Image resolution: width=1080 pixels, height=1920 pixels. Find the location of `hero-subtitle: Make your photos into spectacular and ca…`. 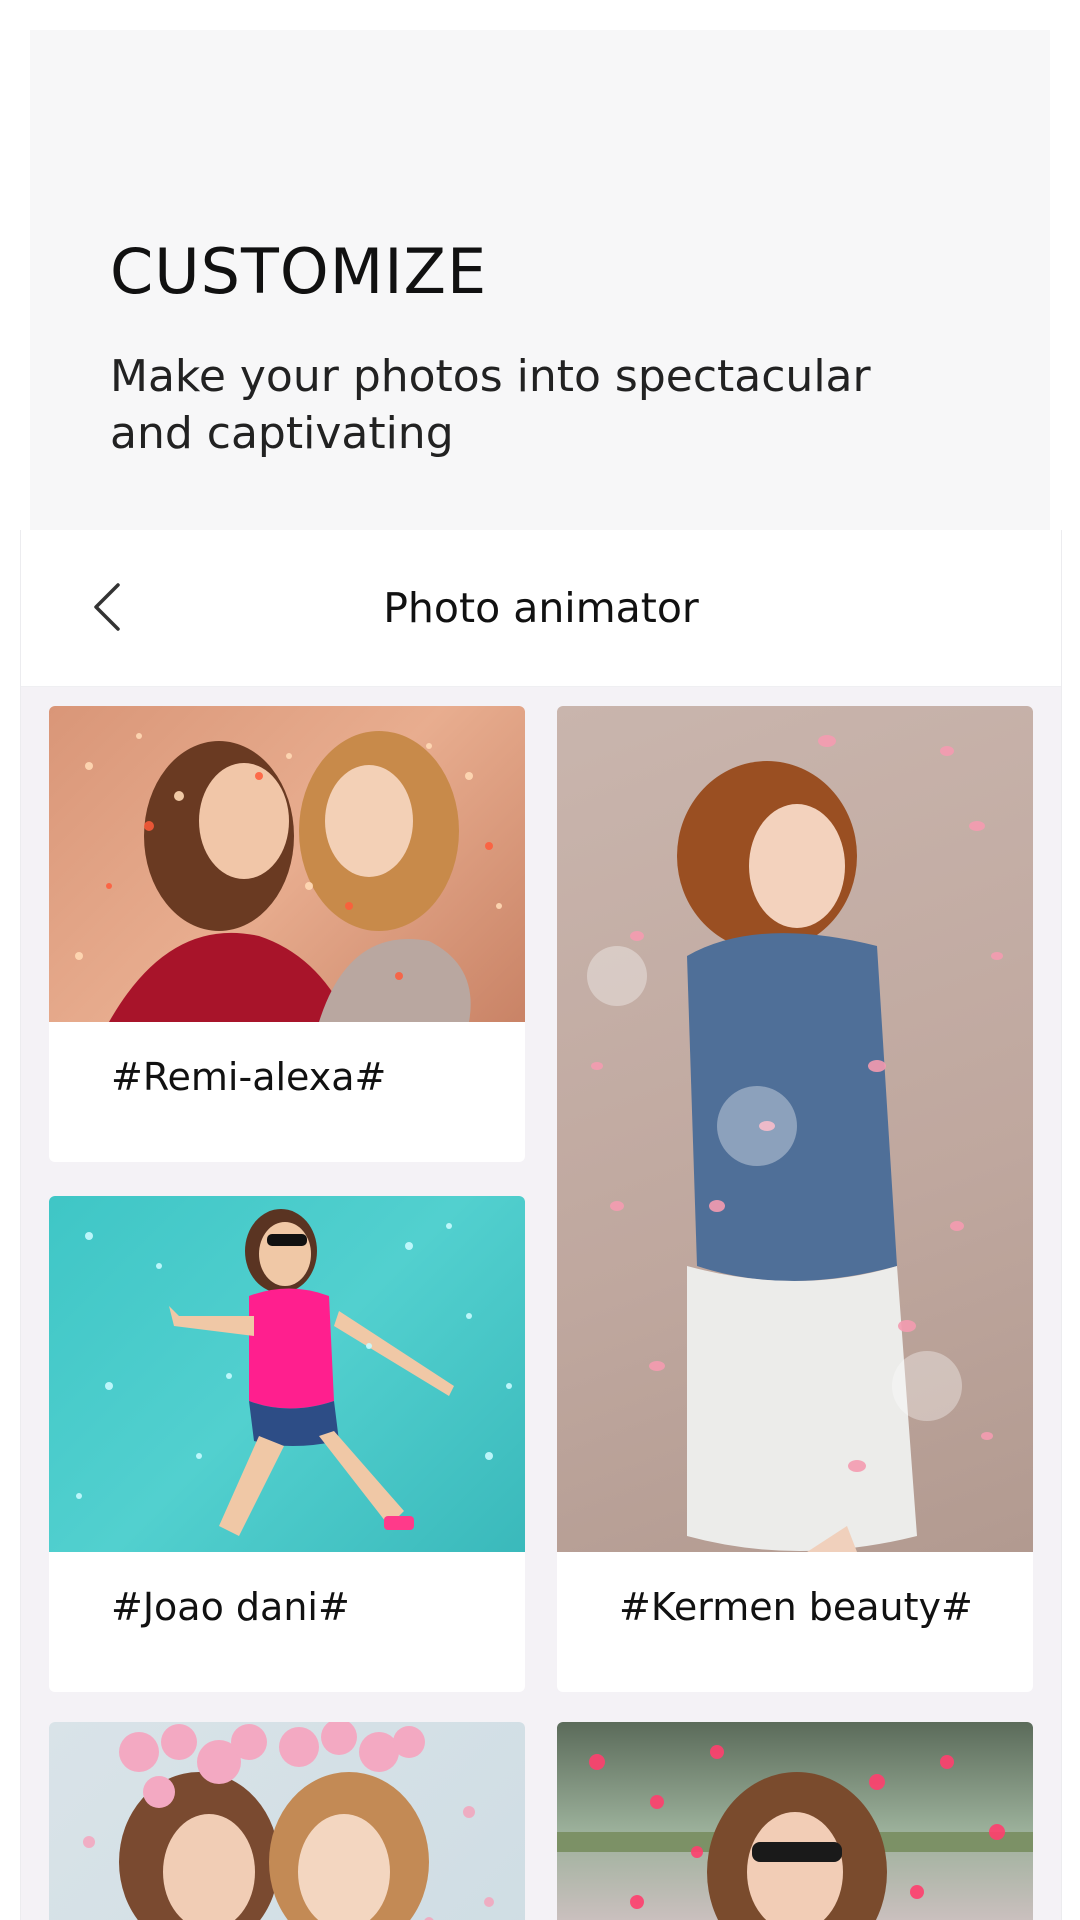

hero-subtitle: Make your photos into spectacular and ca… is located at coordinates (490, 405).